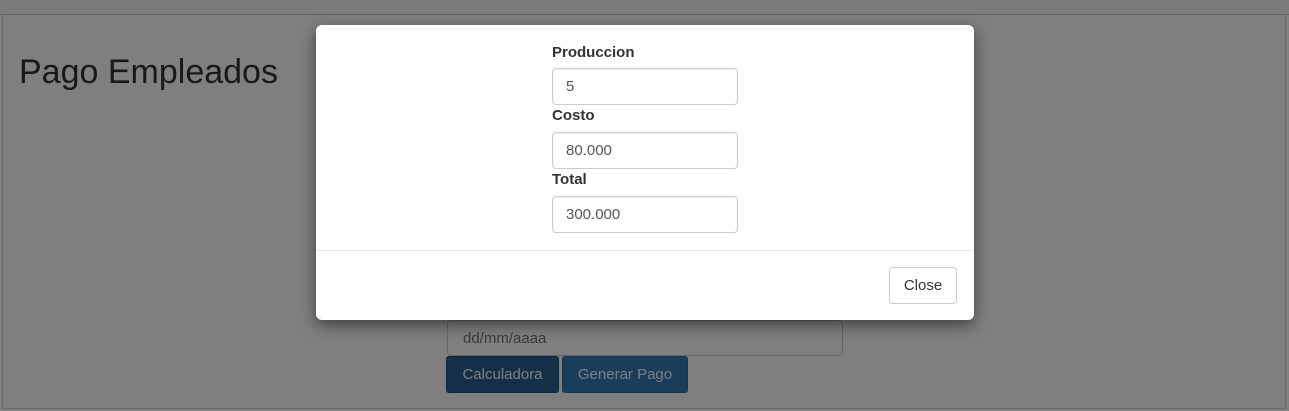 The width and height of the screenshot is (1289, 411). Describe the element at coordinates (569, 179) in the screenshot. I see `total-label: Total` at that location.